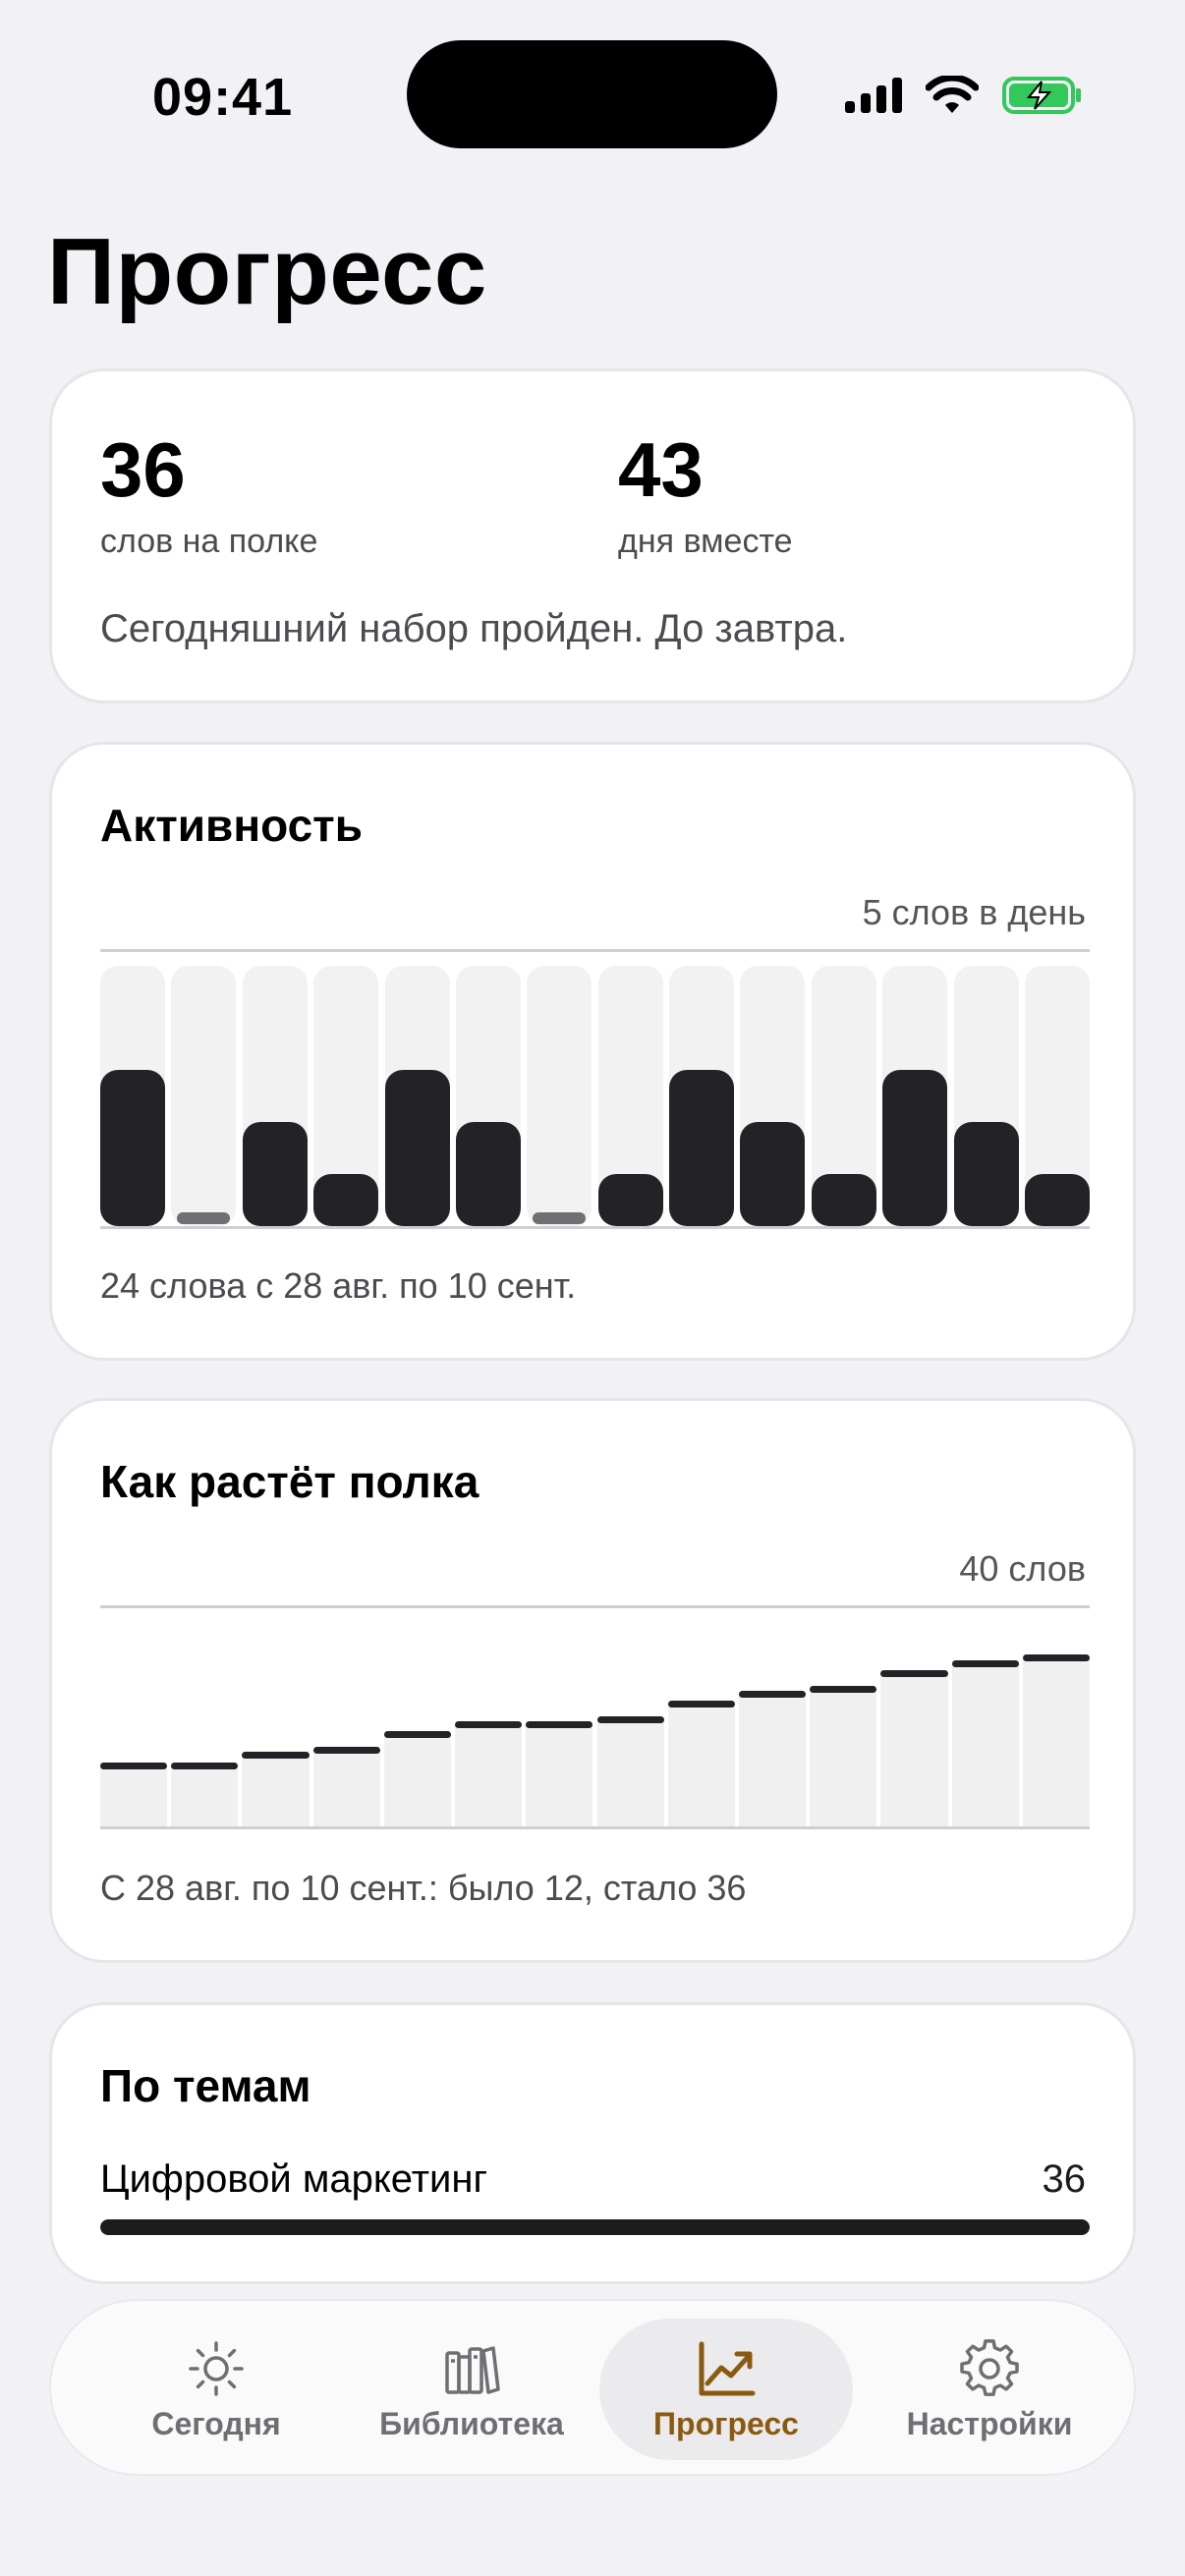 The image size is (1185, 2576). I want to click on chart-icon, so click(726, 2368).